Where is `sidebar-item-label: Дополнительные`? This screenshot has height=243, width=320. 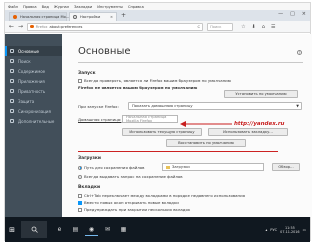
sidebar-item-label: Дополнительные is located at coordinates (36, 121).